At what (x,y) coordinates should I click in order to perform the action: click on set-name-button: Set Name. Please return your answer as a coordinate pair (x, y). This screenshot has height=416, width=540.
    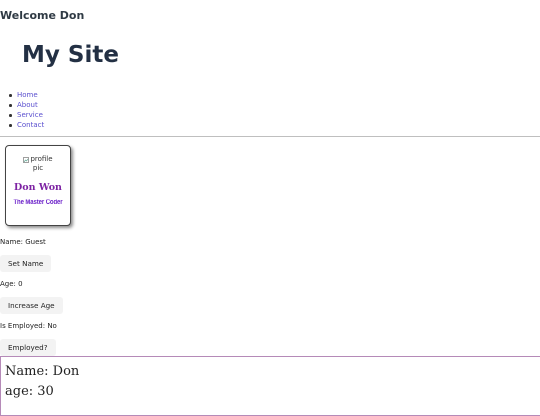
    Looking at the image, I should click on (26, 263).